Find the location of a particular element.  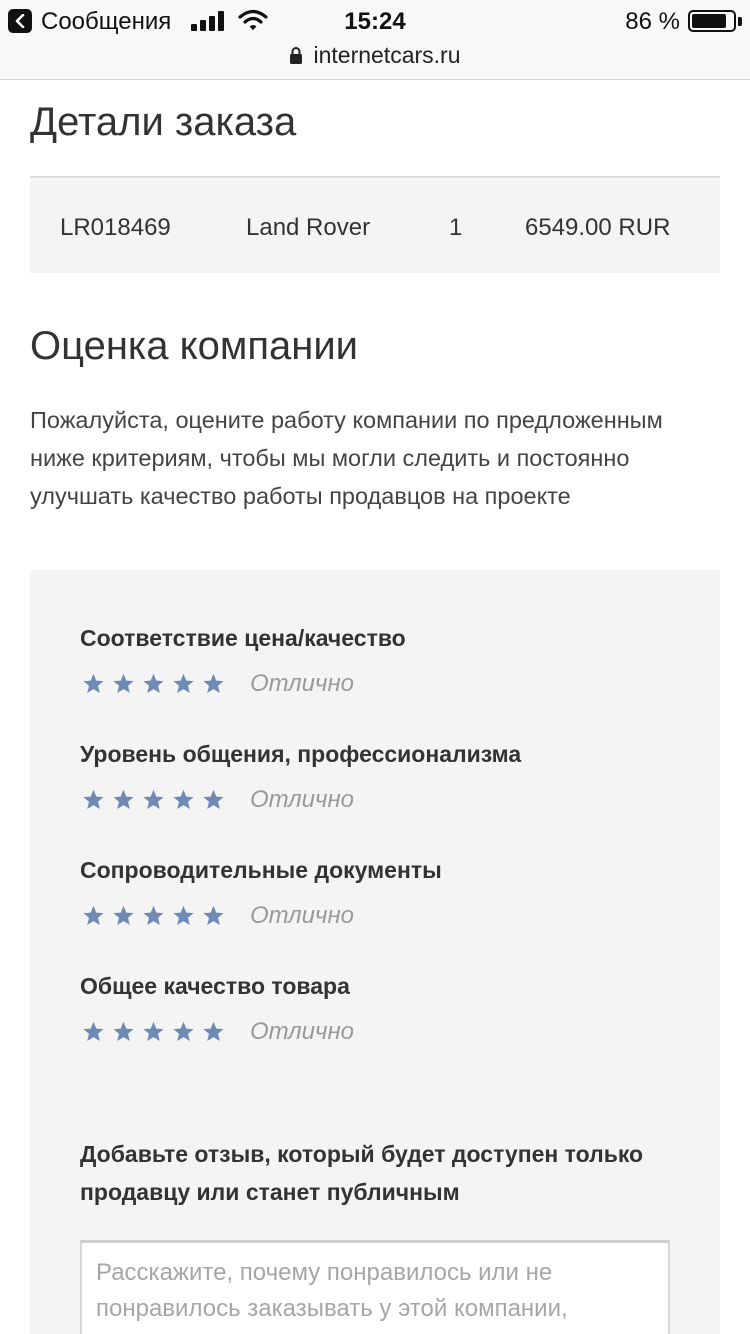

review-textarea is located at coordinates (375, 1287).